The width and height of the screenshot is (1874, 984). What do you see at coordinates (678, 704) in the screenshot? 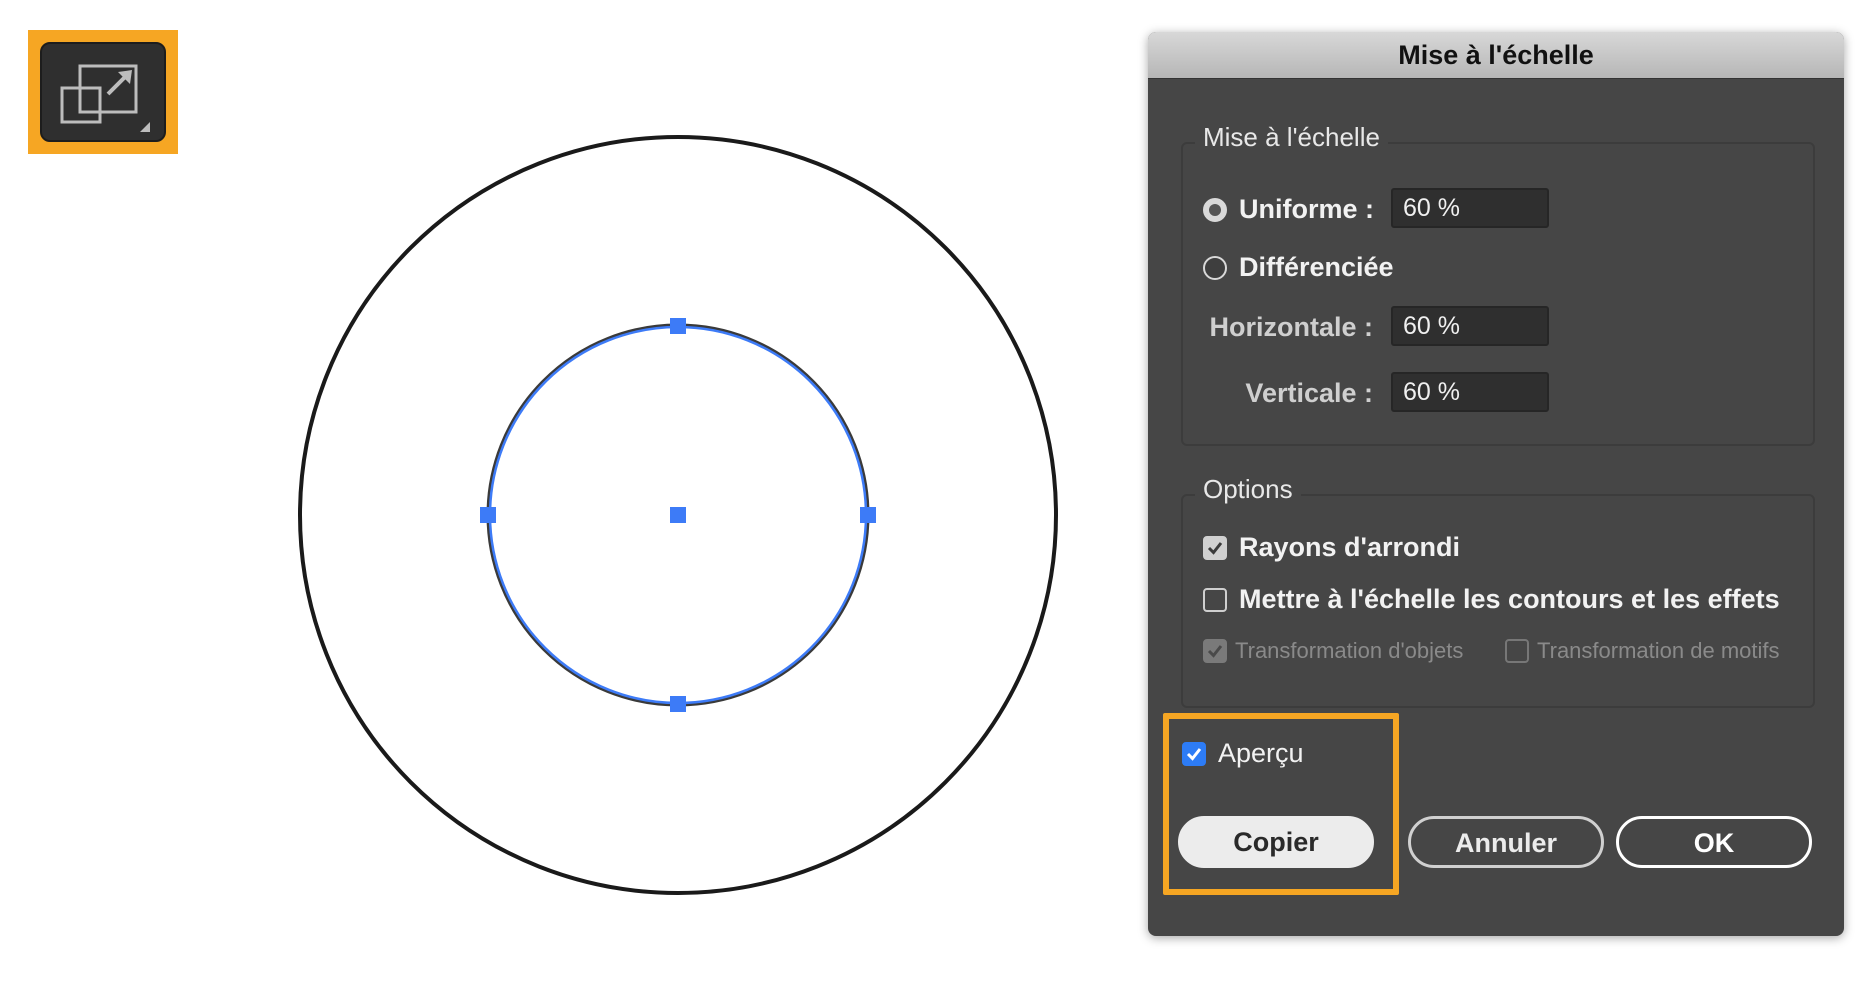
I see `anchor-handle-bottom` at bounding box center [678, 704].